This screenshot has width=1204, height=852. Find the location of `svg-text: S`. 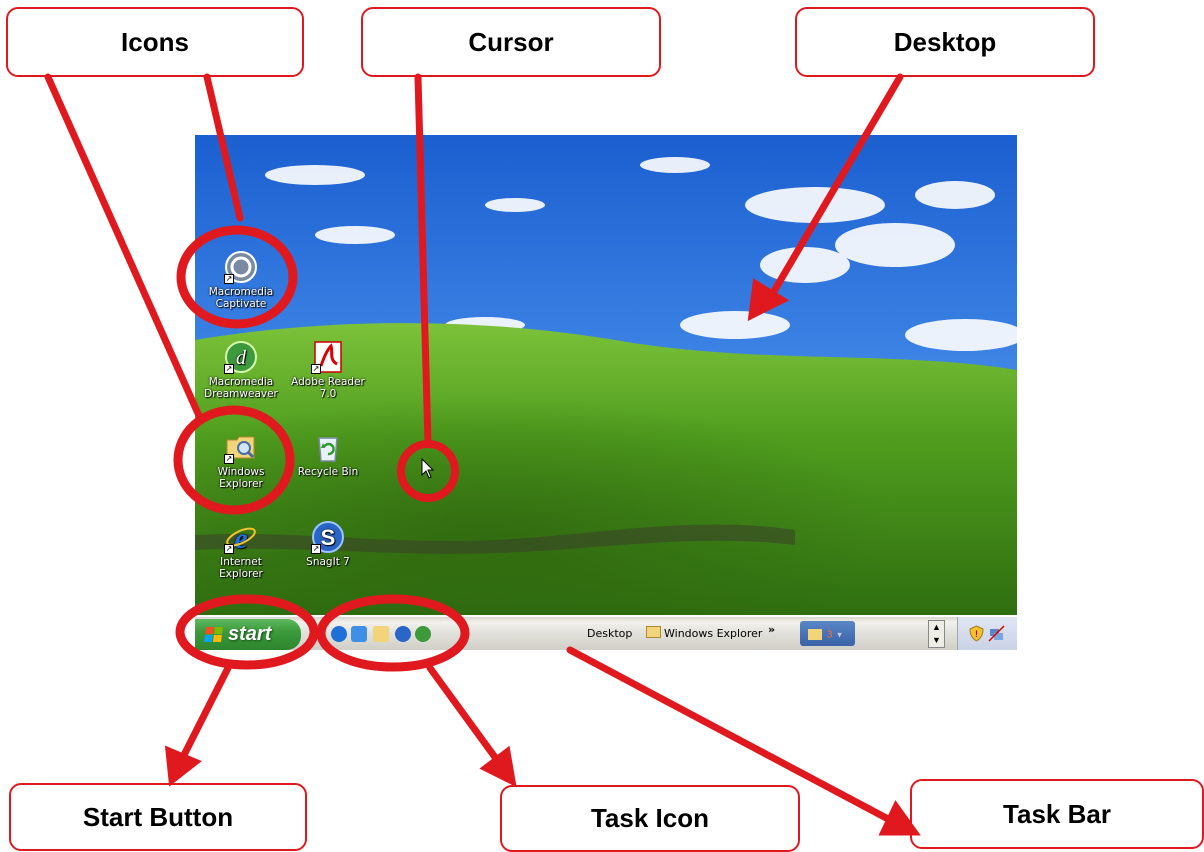

svg-text: S is located at coordinates (328, 537).